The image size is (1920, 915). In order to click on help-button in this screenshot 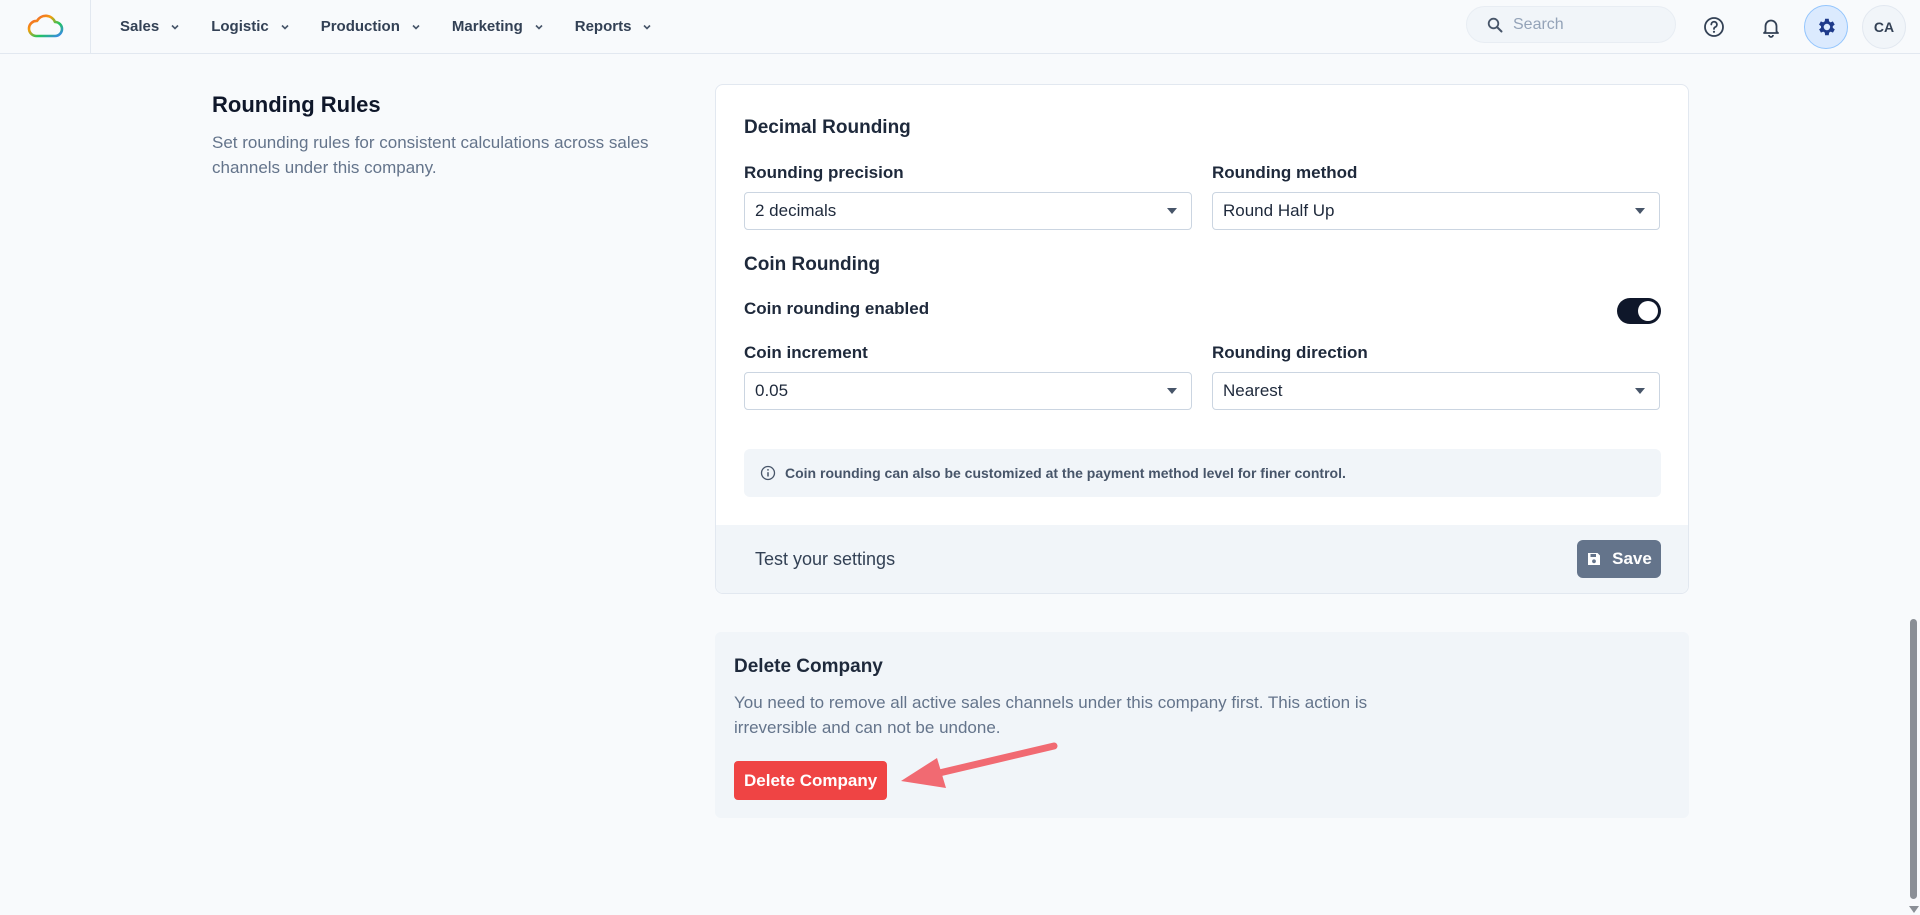, I will do `click(1714, 27)`.